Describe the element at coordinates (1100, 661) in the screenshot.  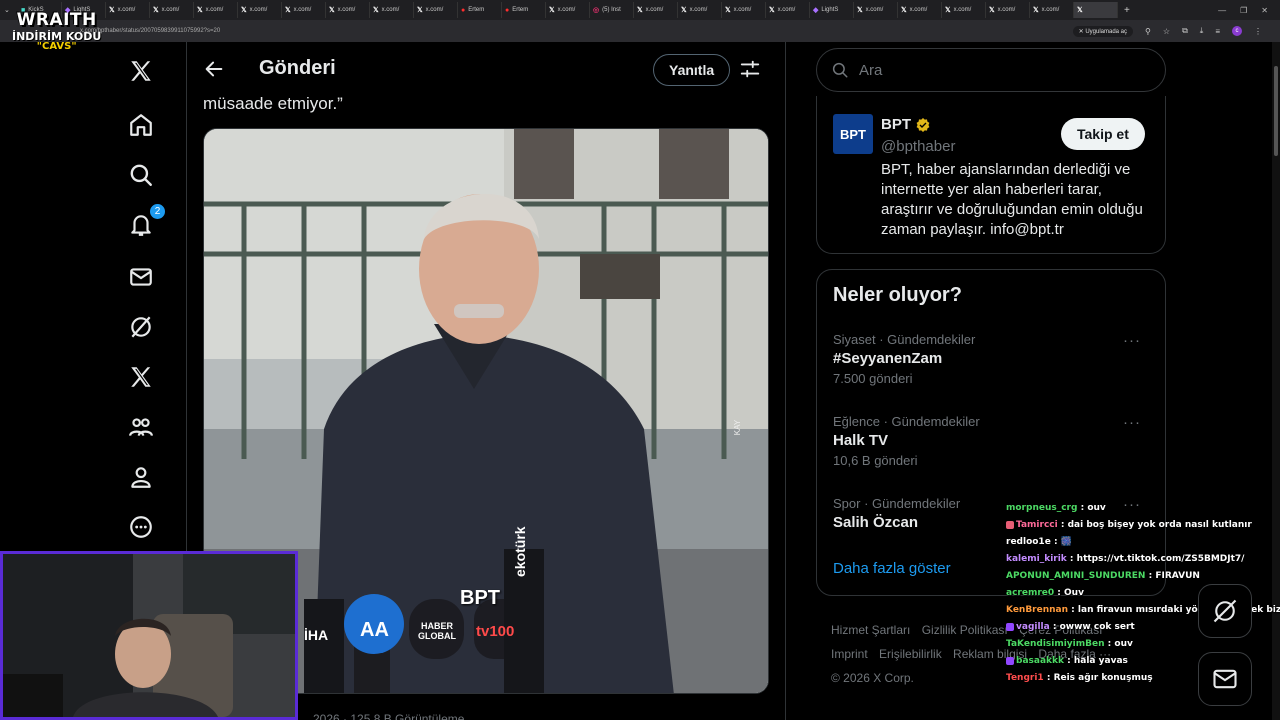
I see `chat-text: hala yavas` at that location.